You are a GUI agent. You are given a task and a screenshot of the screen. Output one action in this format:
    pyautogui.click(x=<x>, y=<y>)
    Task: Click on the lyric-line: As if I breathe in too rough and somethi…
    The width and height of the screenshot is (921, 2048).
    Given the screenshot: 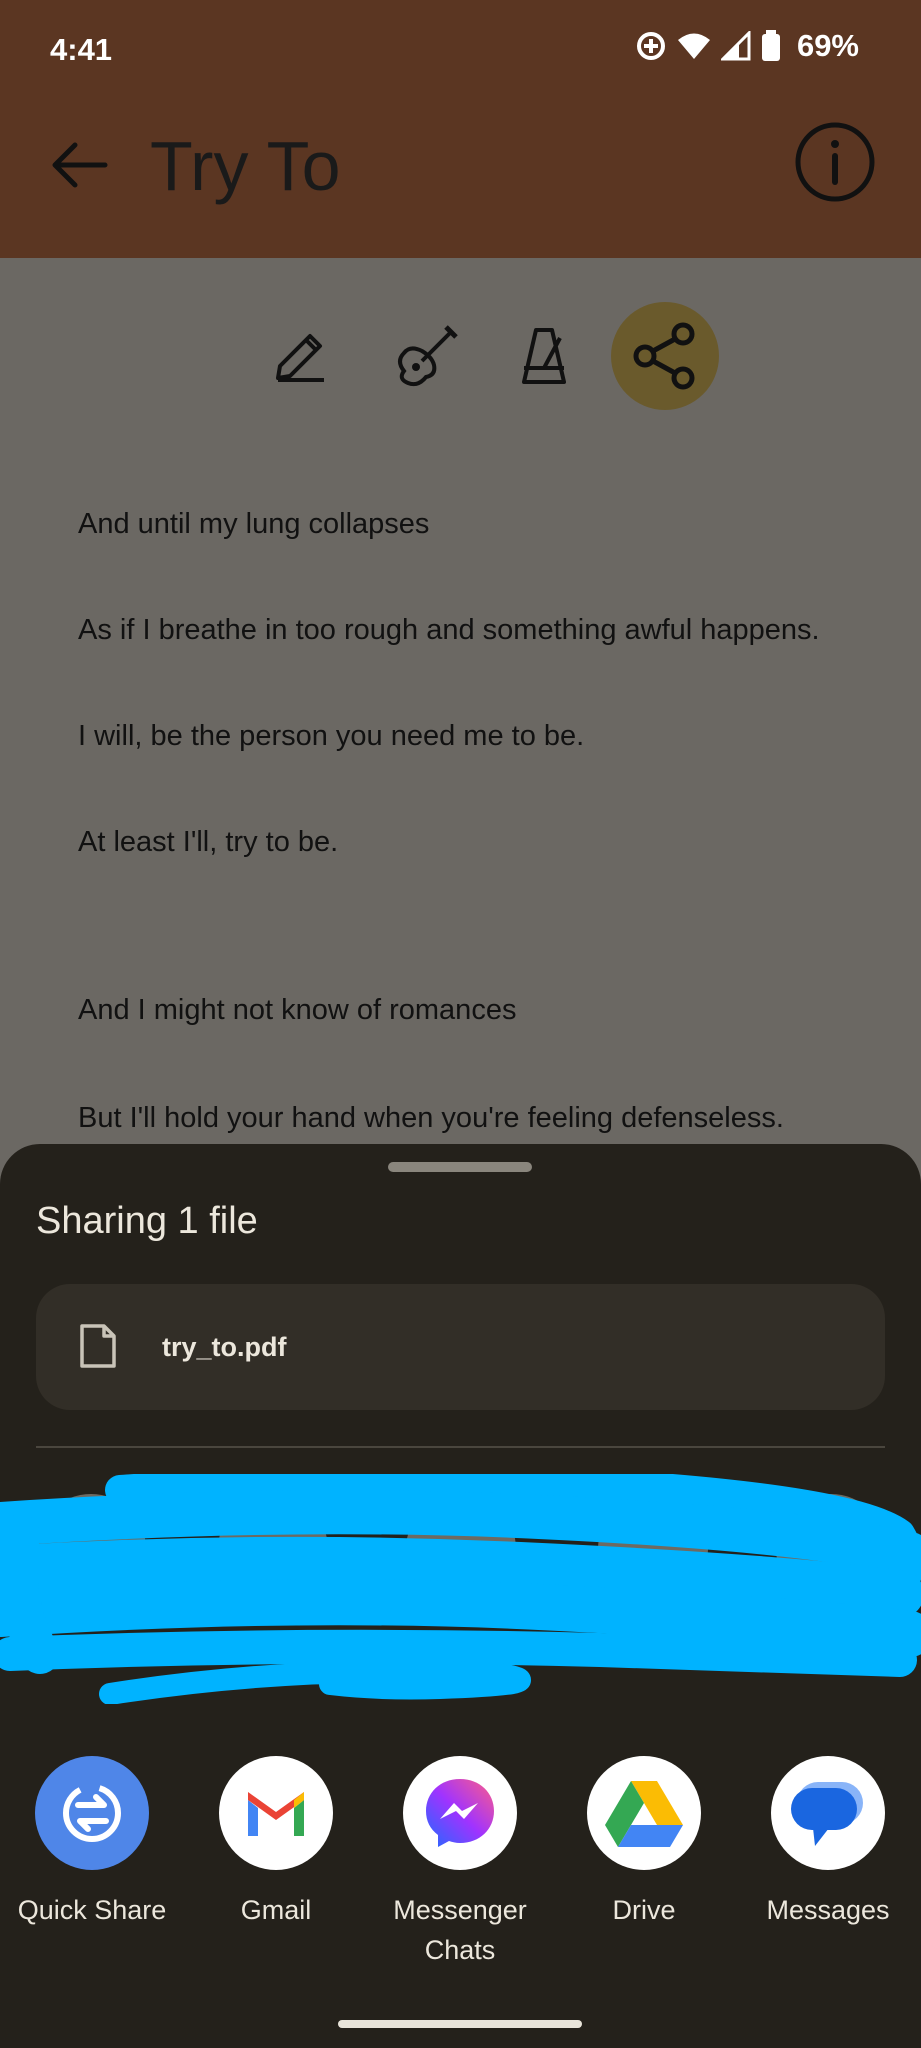 What is the action you would take?
    pyautogui.click(x=449, y=630)
    